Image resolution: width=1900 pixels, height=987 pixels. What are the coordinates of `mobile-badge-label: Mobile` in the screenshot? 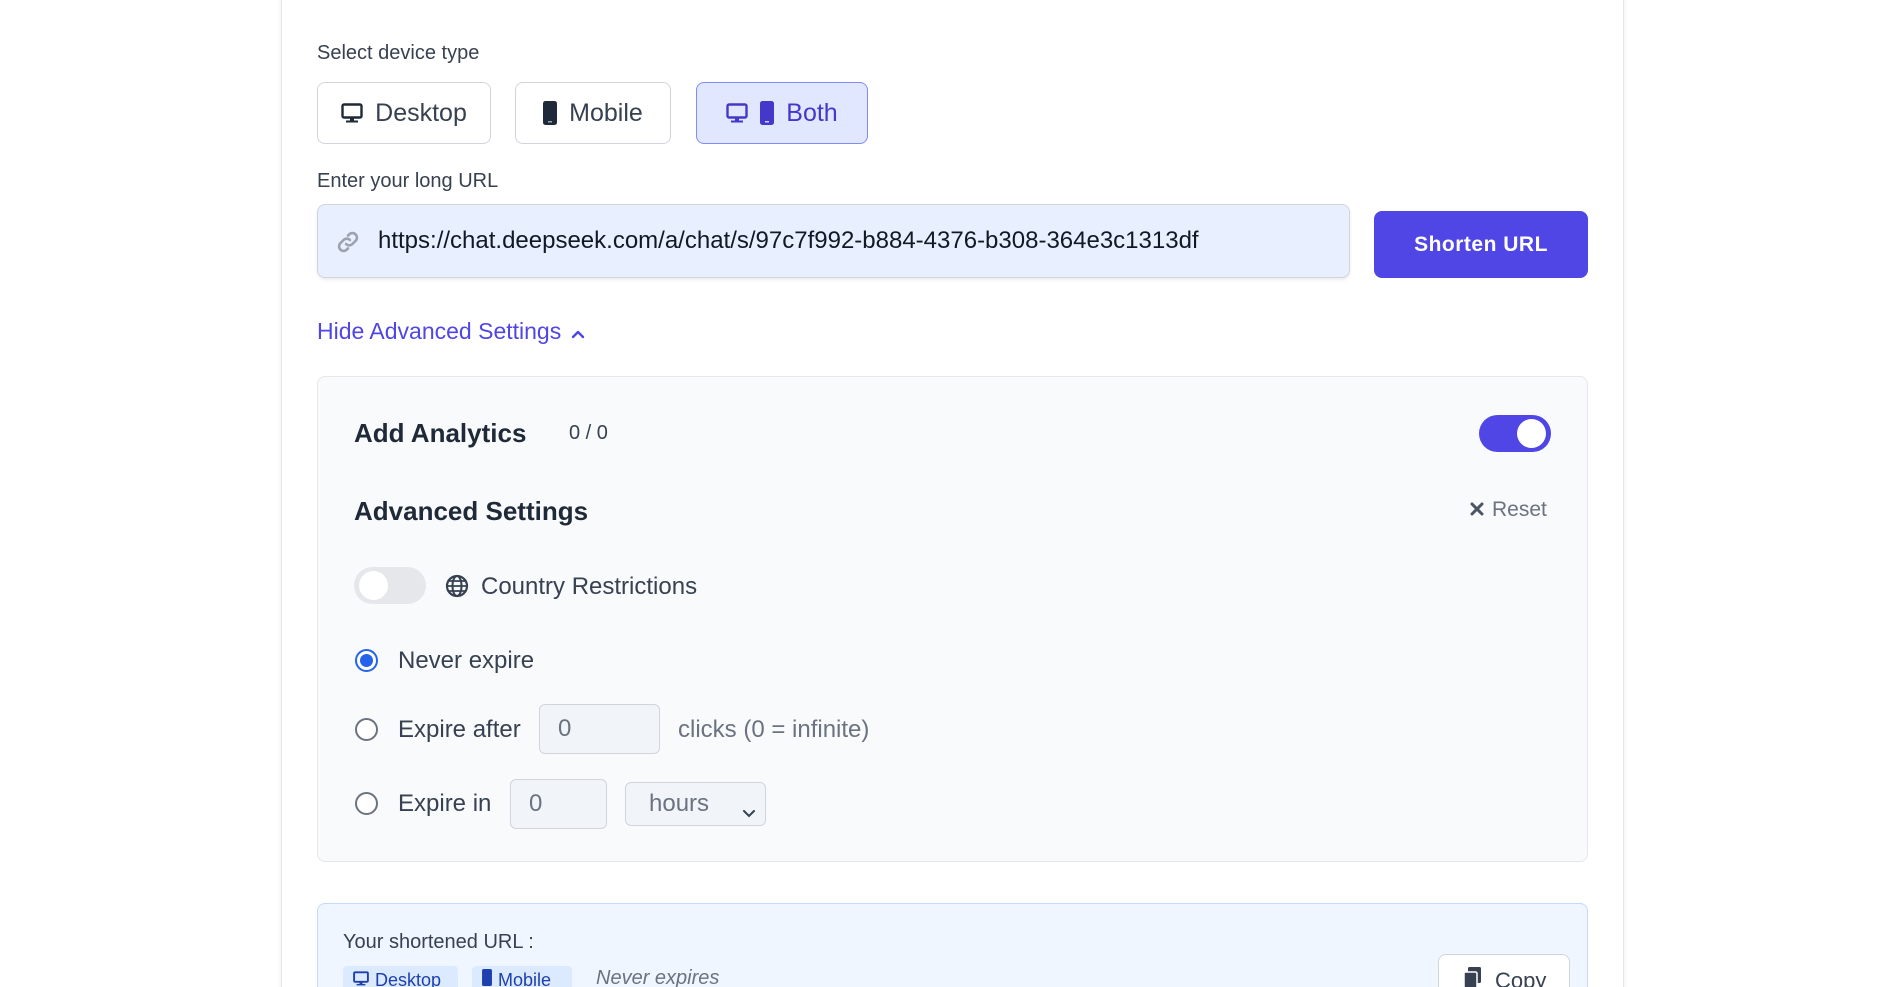 It's located at (525, 978).